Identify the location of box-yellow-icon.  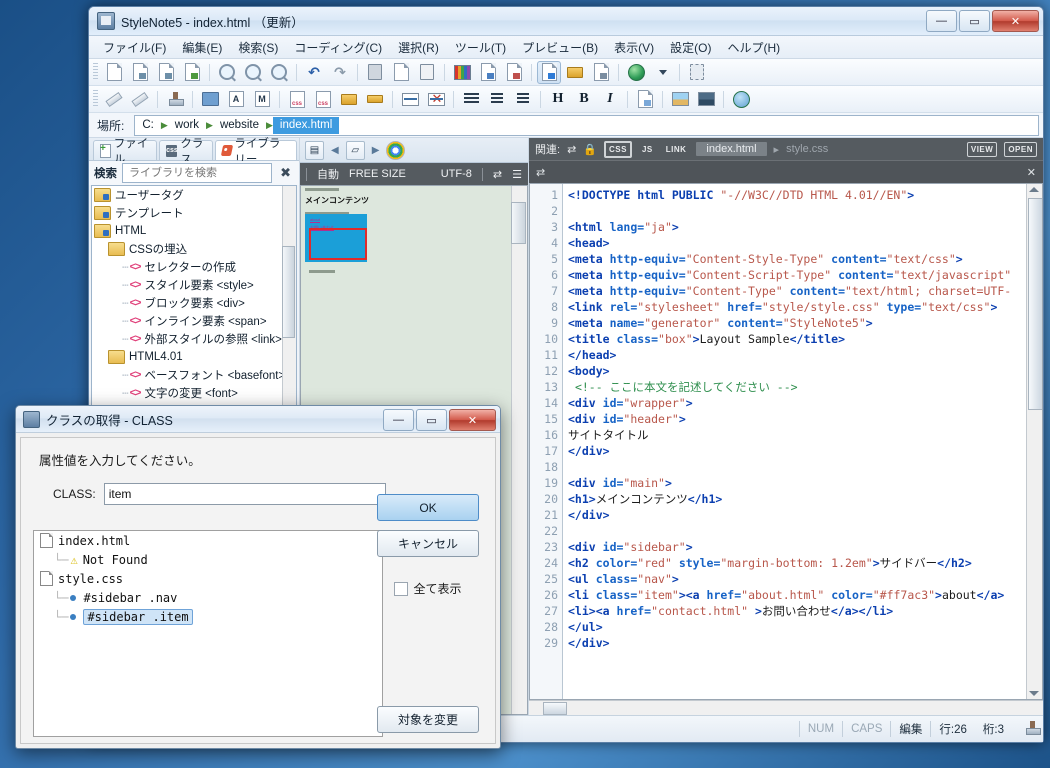
(349, 99).